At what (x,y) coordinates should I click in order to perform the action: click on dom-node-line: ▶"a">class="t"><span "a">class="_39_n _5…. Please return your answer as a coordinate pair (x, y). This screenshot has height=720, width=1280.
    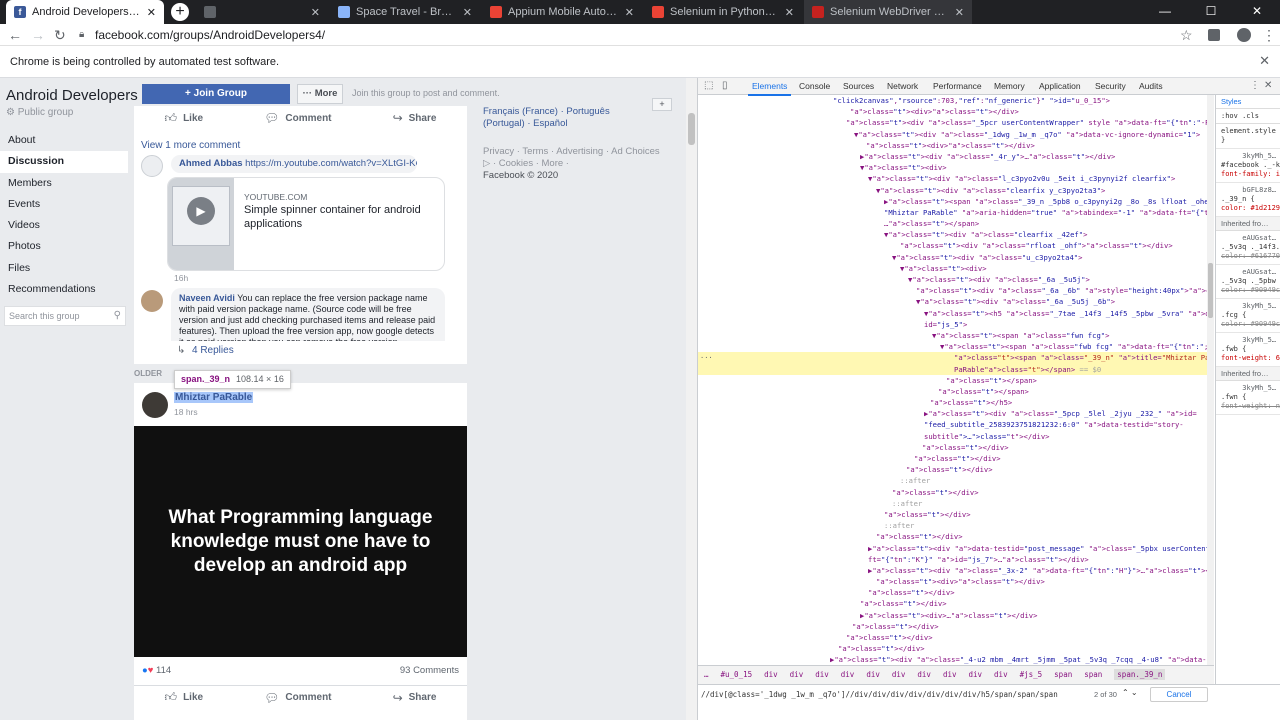
    Looking at the image, I should click on (952, 201).